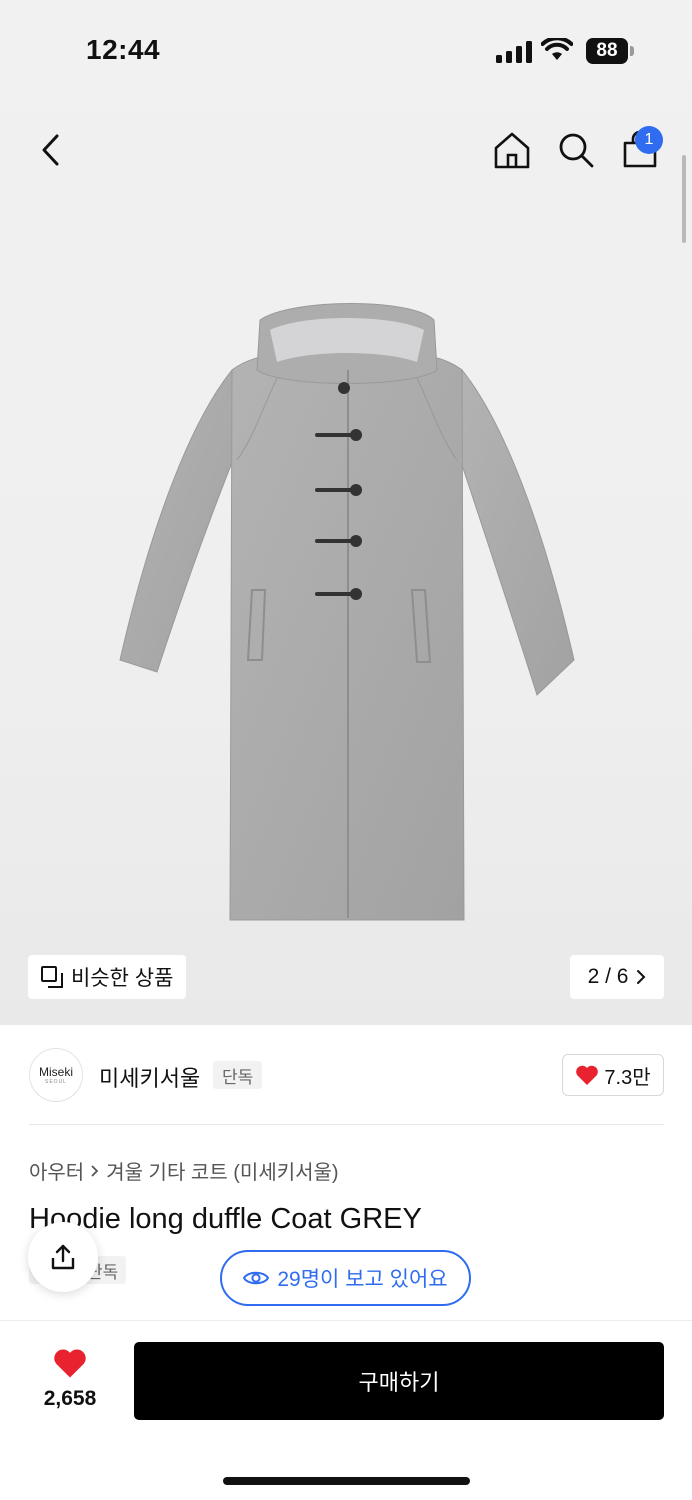 This screenshot has width=692, height=1500. I want to click on brand-like-count: 7.3만, so click(627, 1077).